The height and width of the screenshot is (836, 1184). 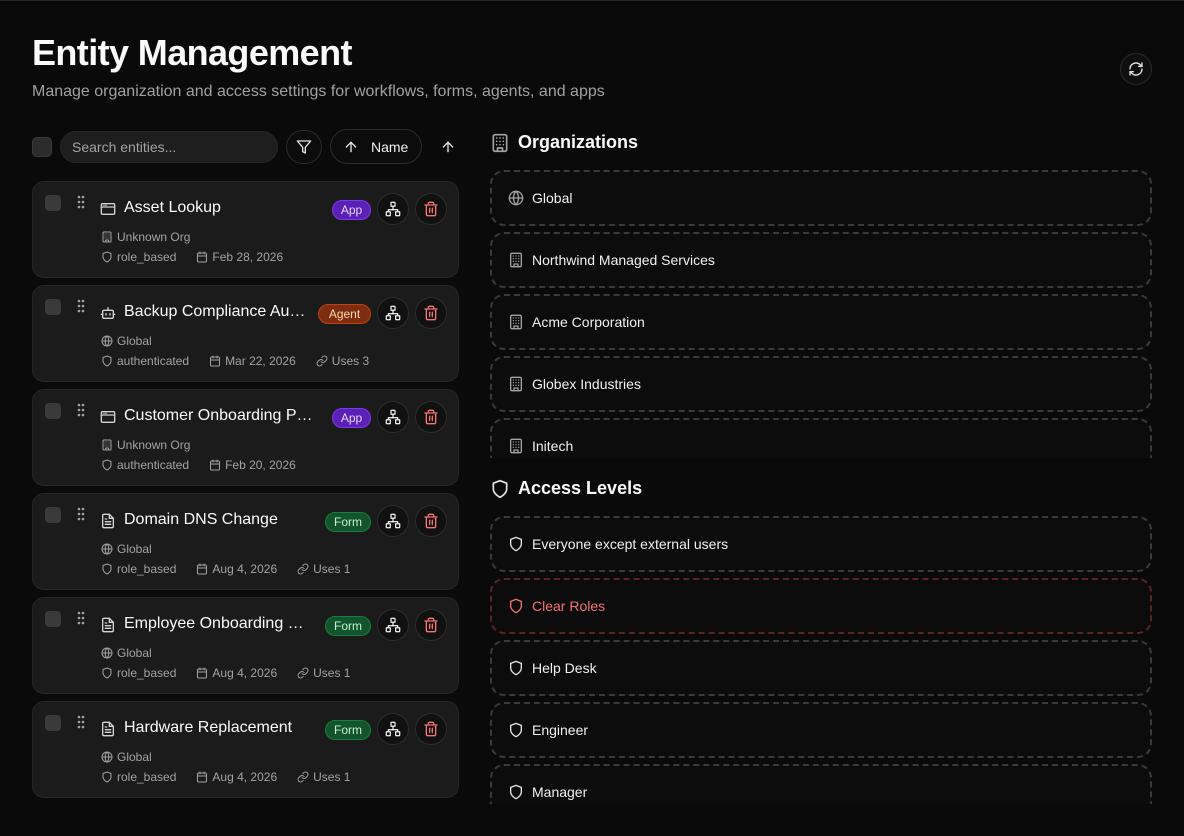 What do you see at coordinates (145, 445) in the screenshot?
I see `entity-organization: Unknown Org` at bounding box center [145, 445].